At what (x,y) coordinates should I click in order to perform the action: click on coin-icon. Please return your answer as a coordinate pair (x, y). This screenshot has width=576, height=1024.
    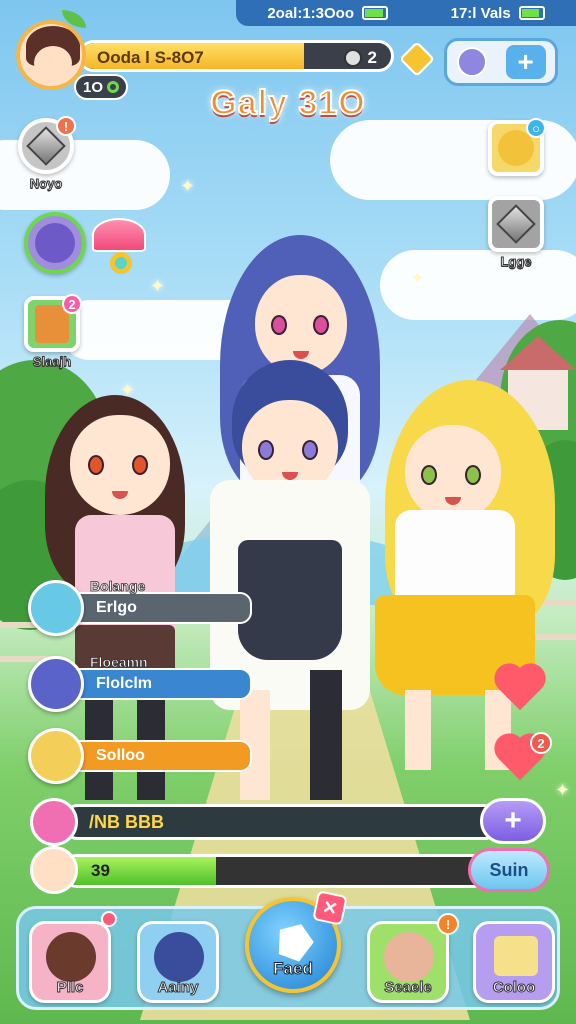
    Looking at the image, I should click on (352, 58).